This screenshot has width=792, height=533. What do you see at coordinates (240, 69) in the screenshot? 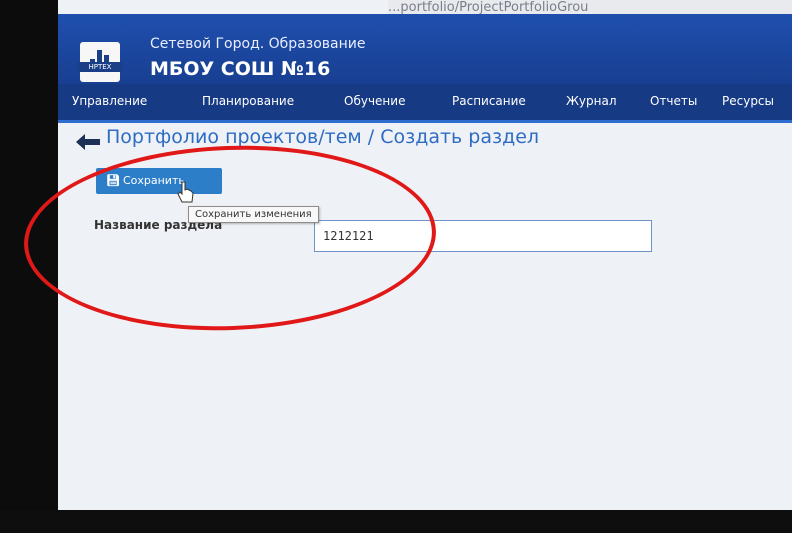
I see `school-name: МБОУ СОШ №16` at bounding box center [240, 69].